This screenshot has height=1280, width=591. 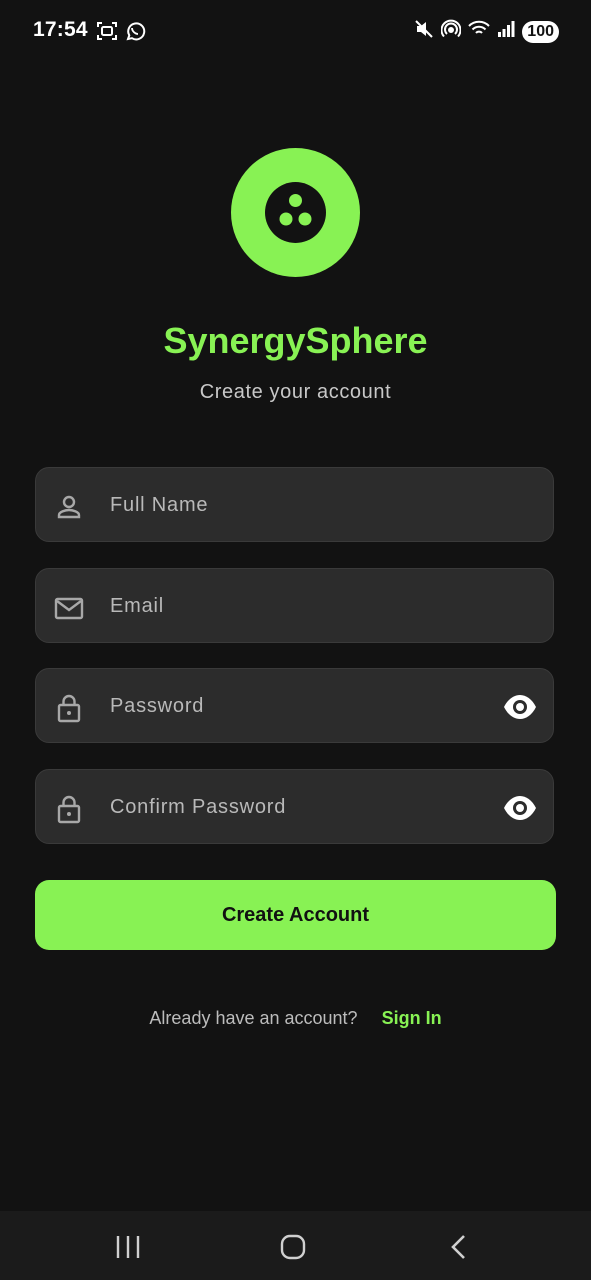 What do you see at coordinates (121, 33) in the screenshot?
I see `status-left-icons` at bounding box center [121, 33].